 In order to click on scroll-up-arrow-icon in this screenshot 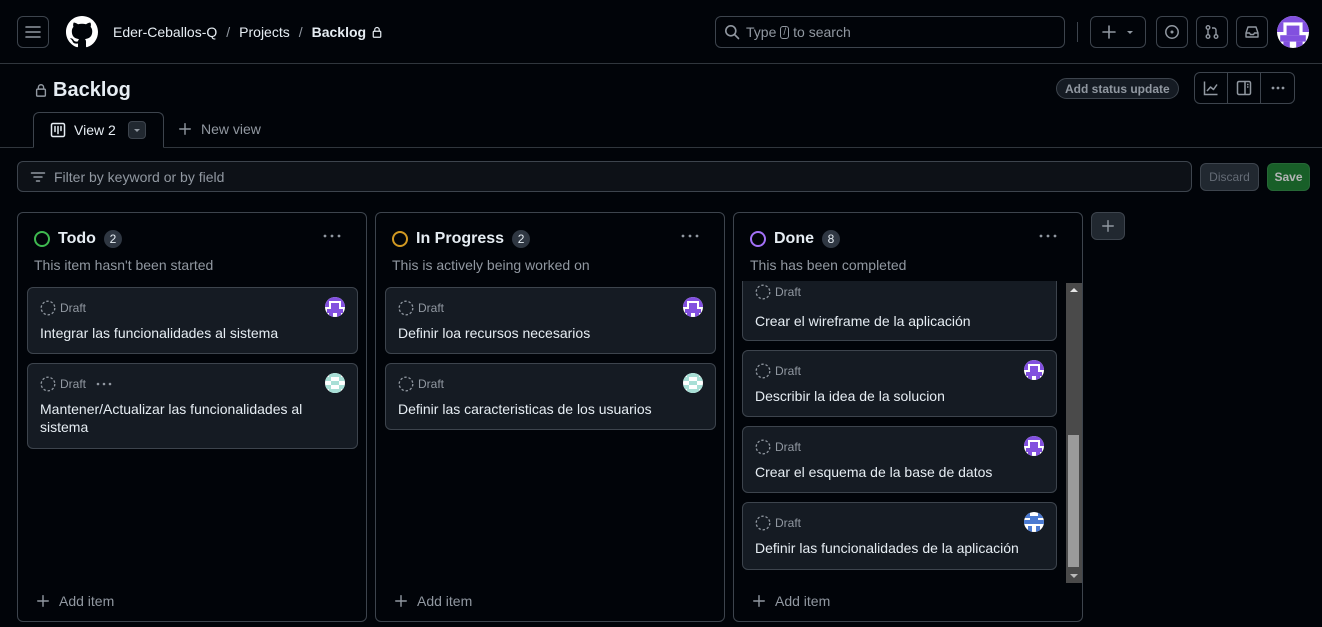, I will do `click(1074, 290)`.